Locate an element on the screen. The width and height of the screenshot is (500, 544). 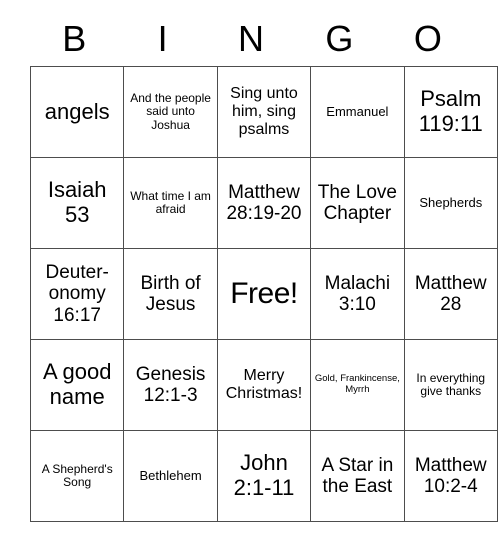
bingo-cell-text: Sing unto him, sing psalms is located at coordinates (264, 111).